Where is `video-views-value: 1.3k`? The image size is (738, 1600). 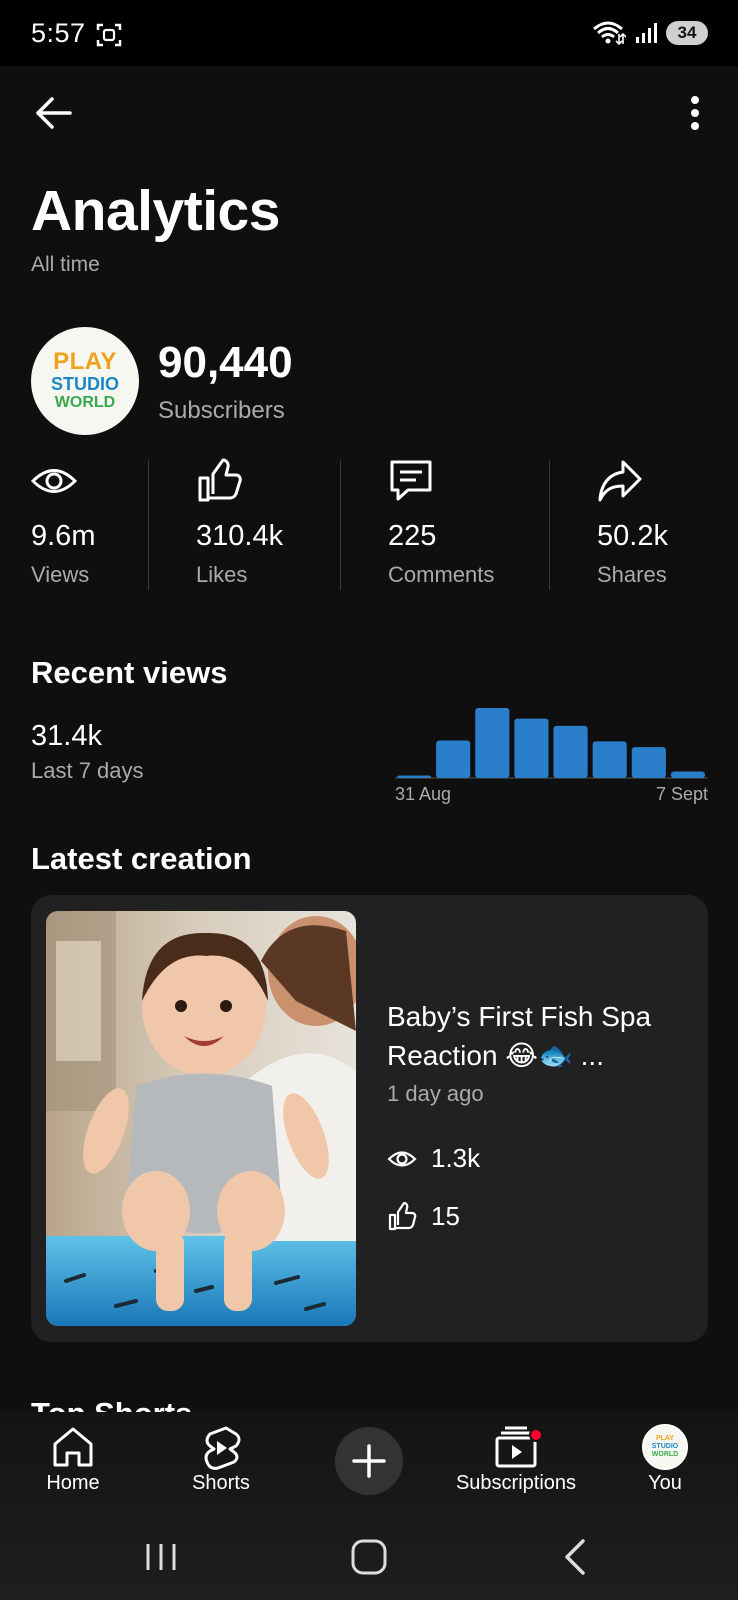
video-views-value: 1.3k is located at coordinates (456, 1158).